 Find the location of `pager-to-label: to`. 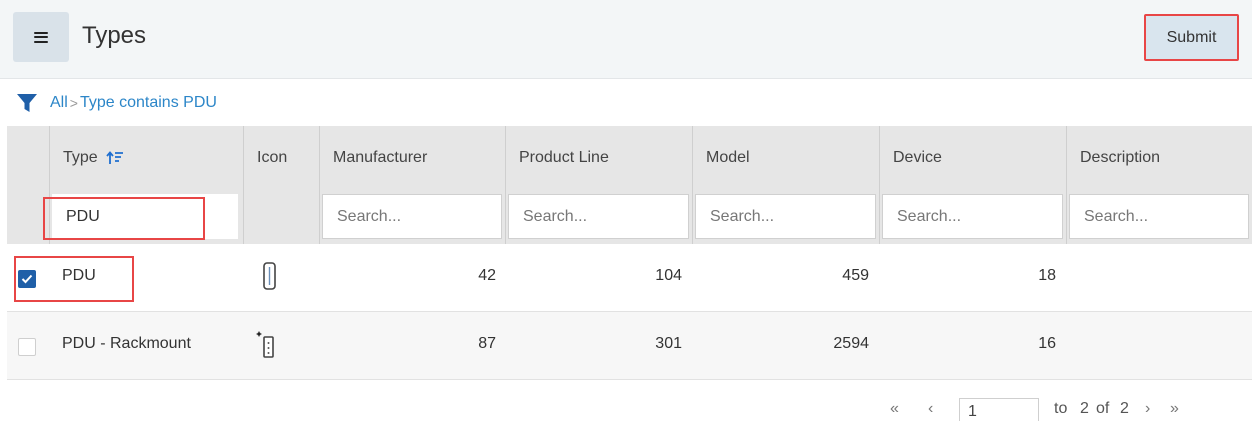

pager-to-label: to is located at coordinates (1061, 408).